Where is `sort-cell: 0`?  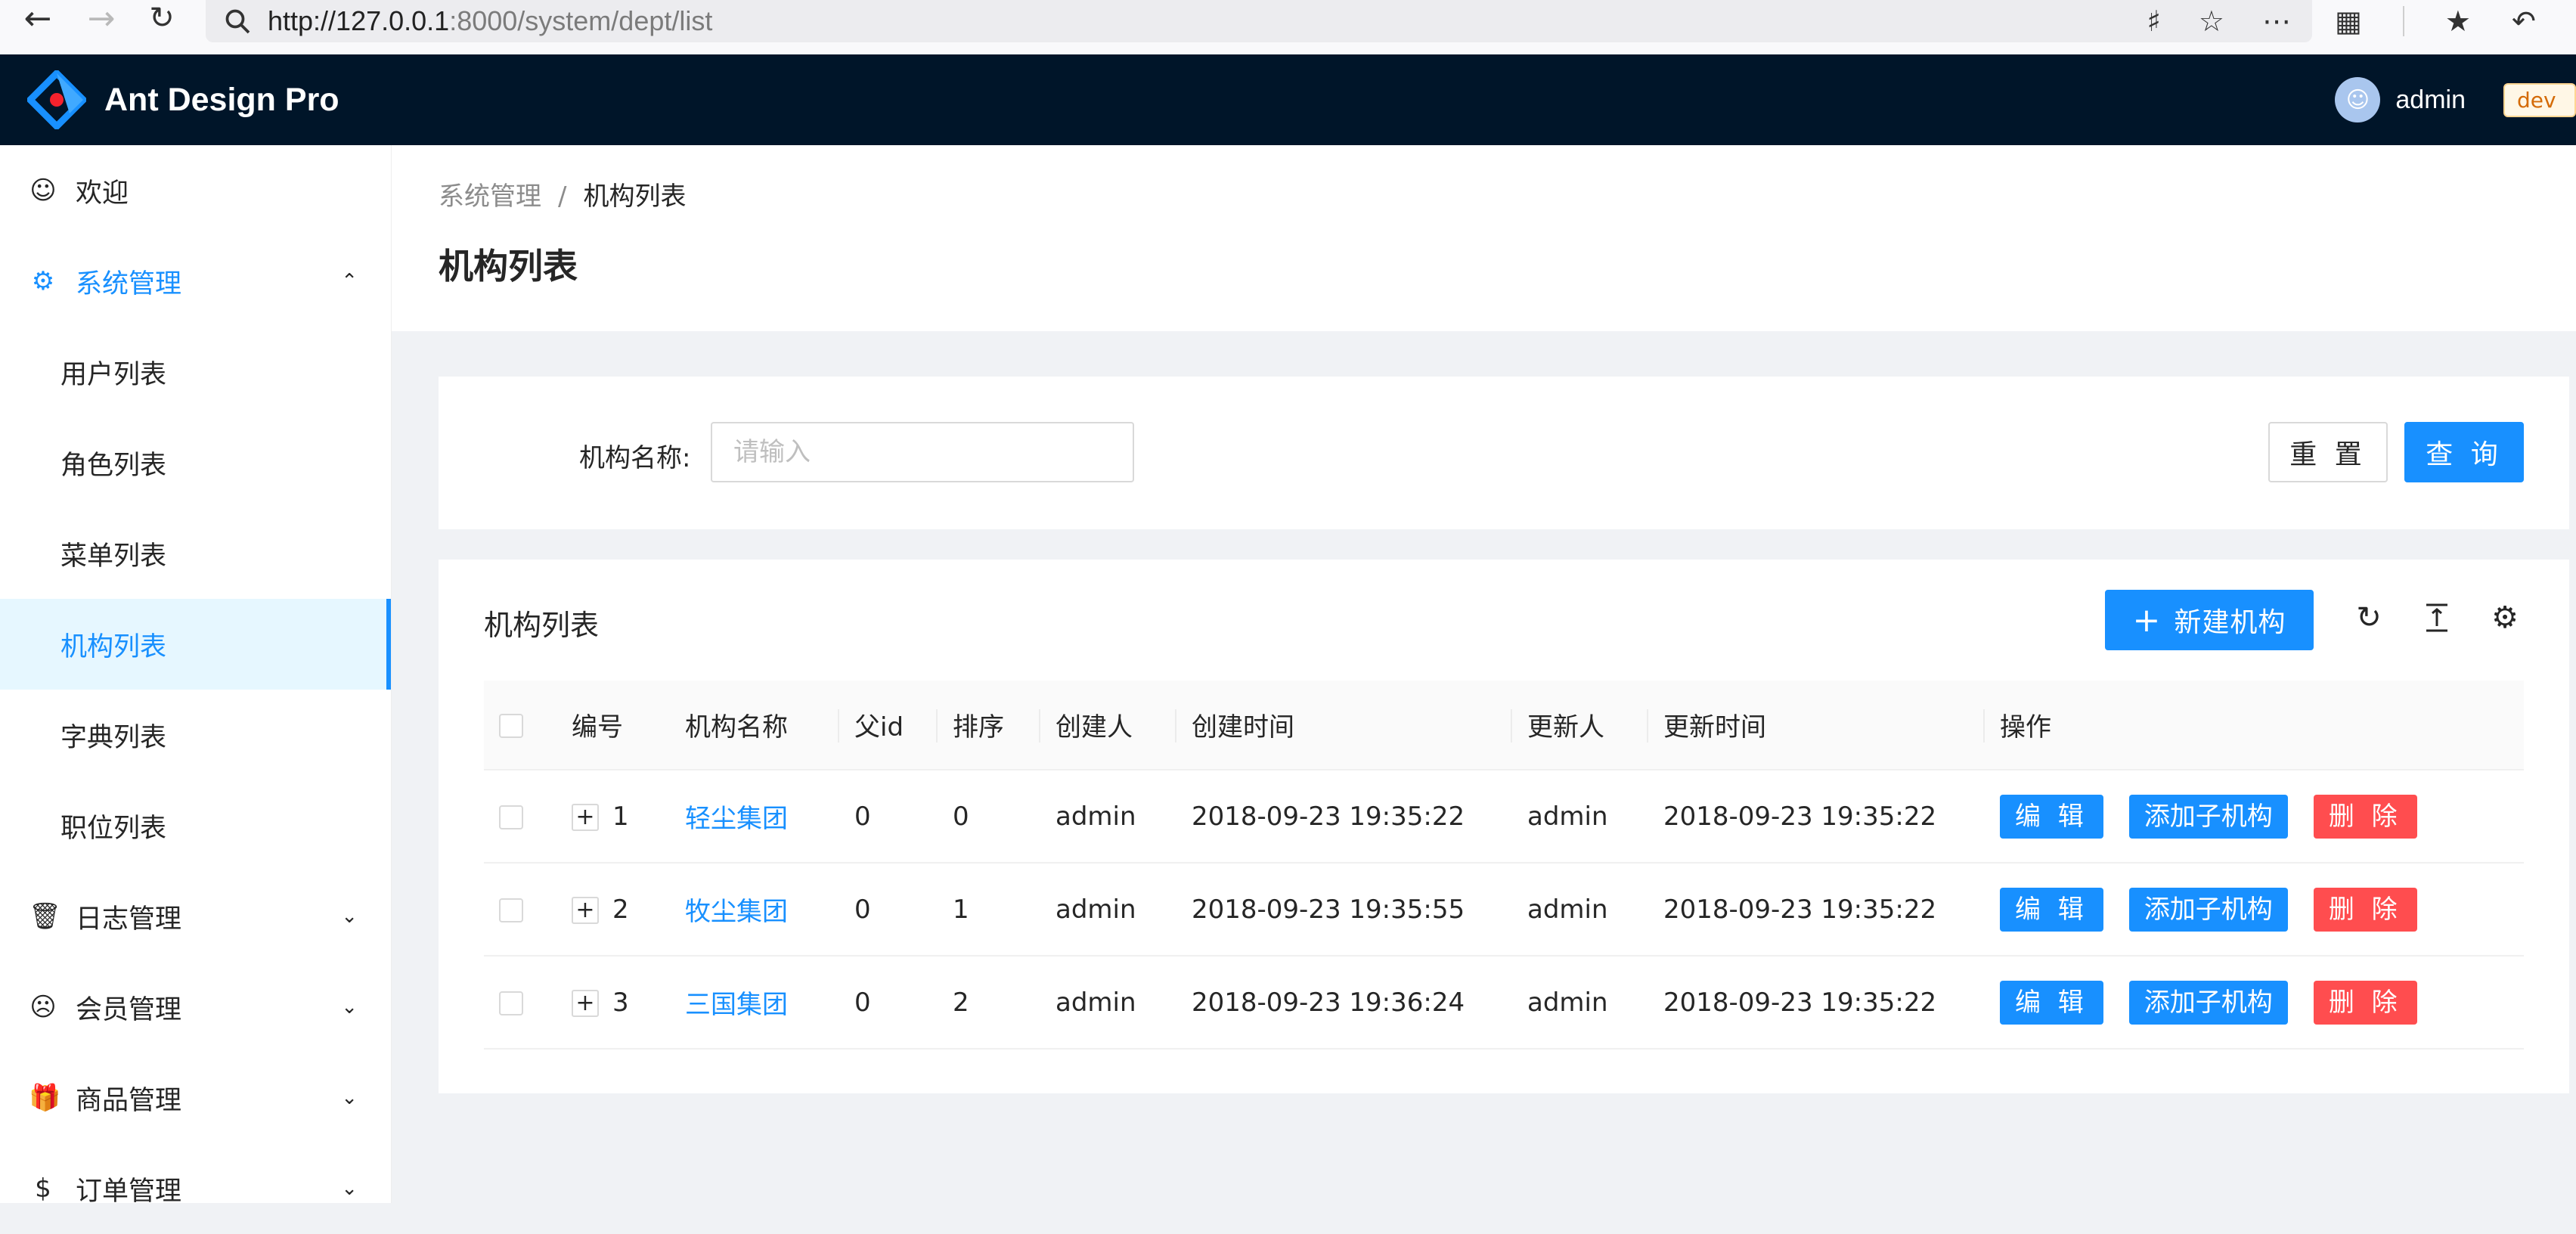 sort-cell: 0 is located at coordinates (989, 817).